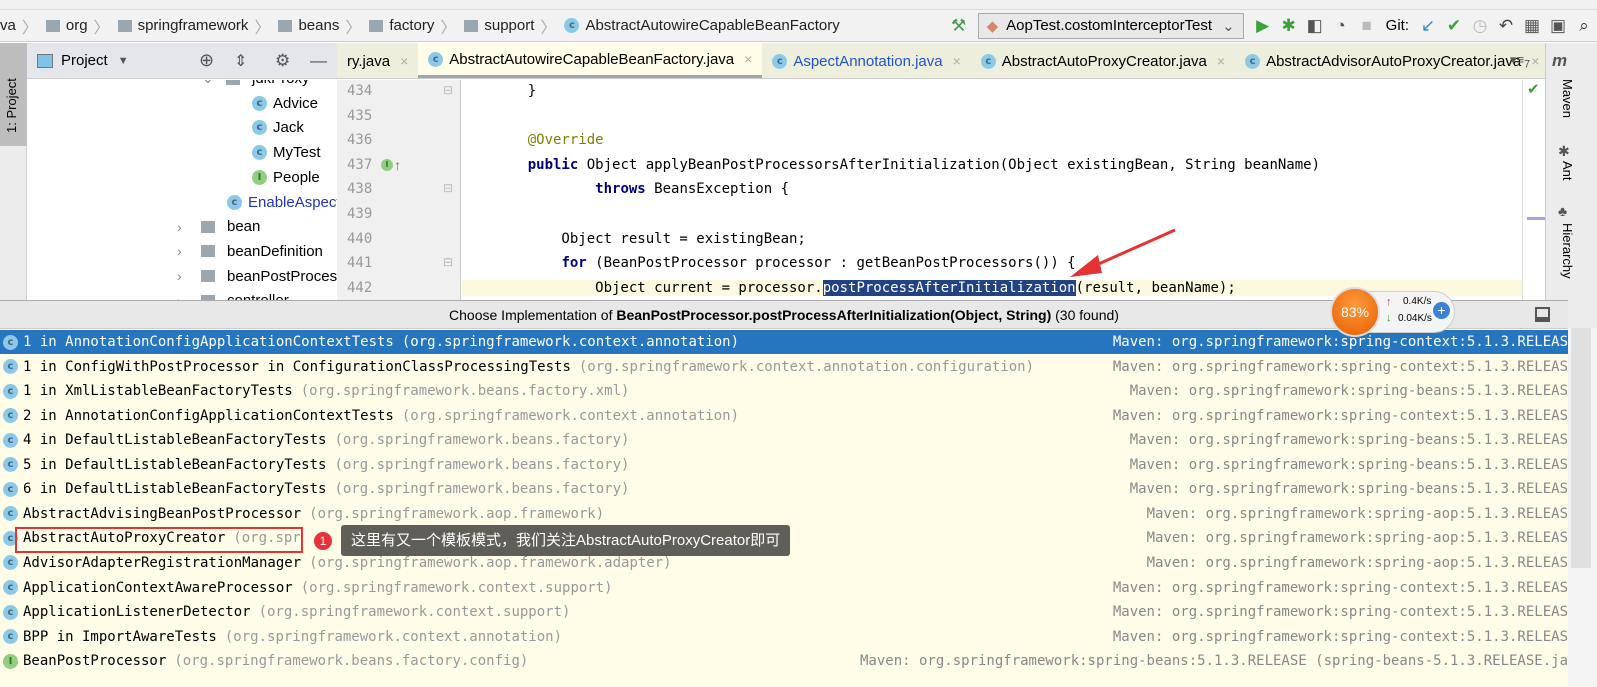 The width and height of the screenshot is (1597, 687). I want to click on tree-node: c Advice, so click(285, 103).